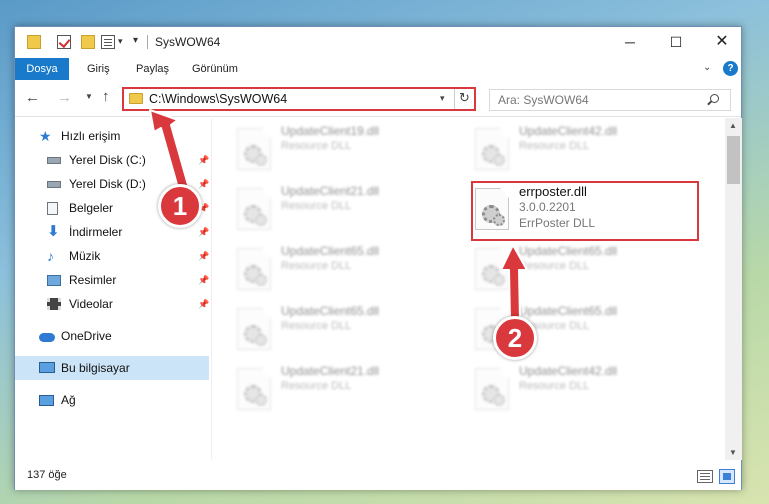 The width and height of the screenshot is (769, 504). I want to click on quick-access-dropdown: ▾, so click(120, 41).